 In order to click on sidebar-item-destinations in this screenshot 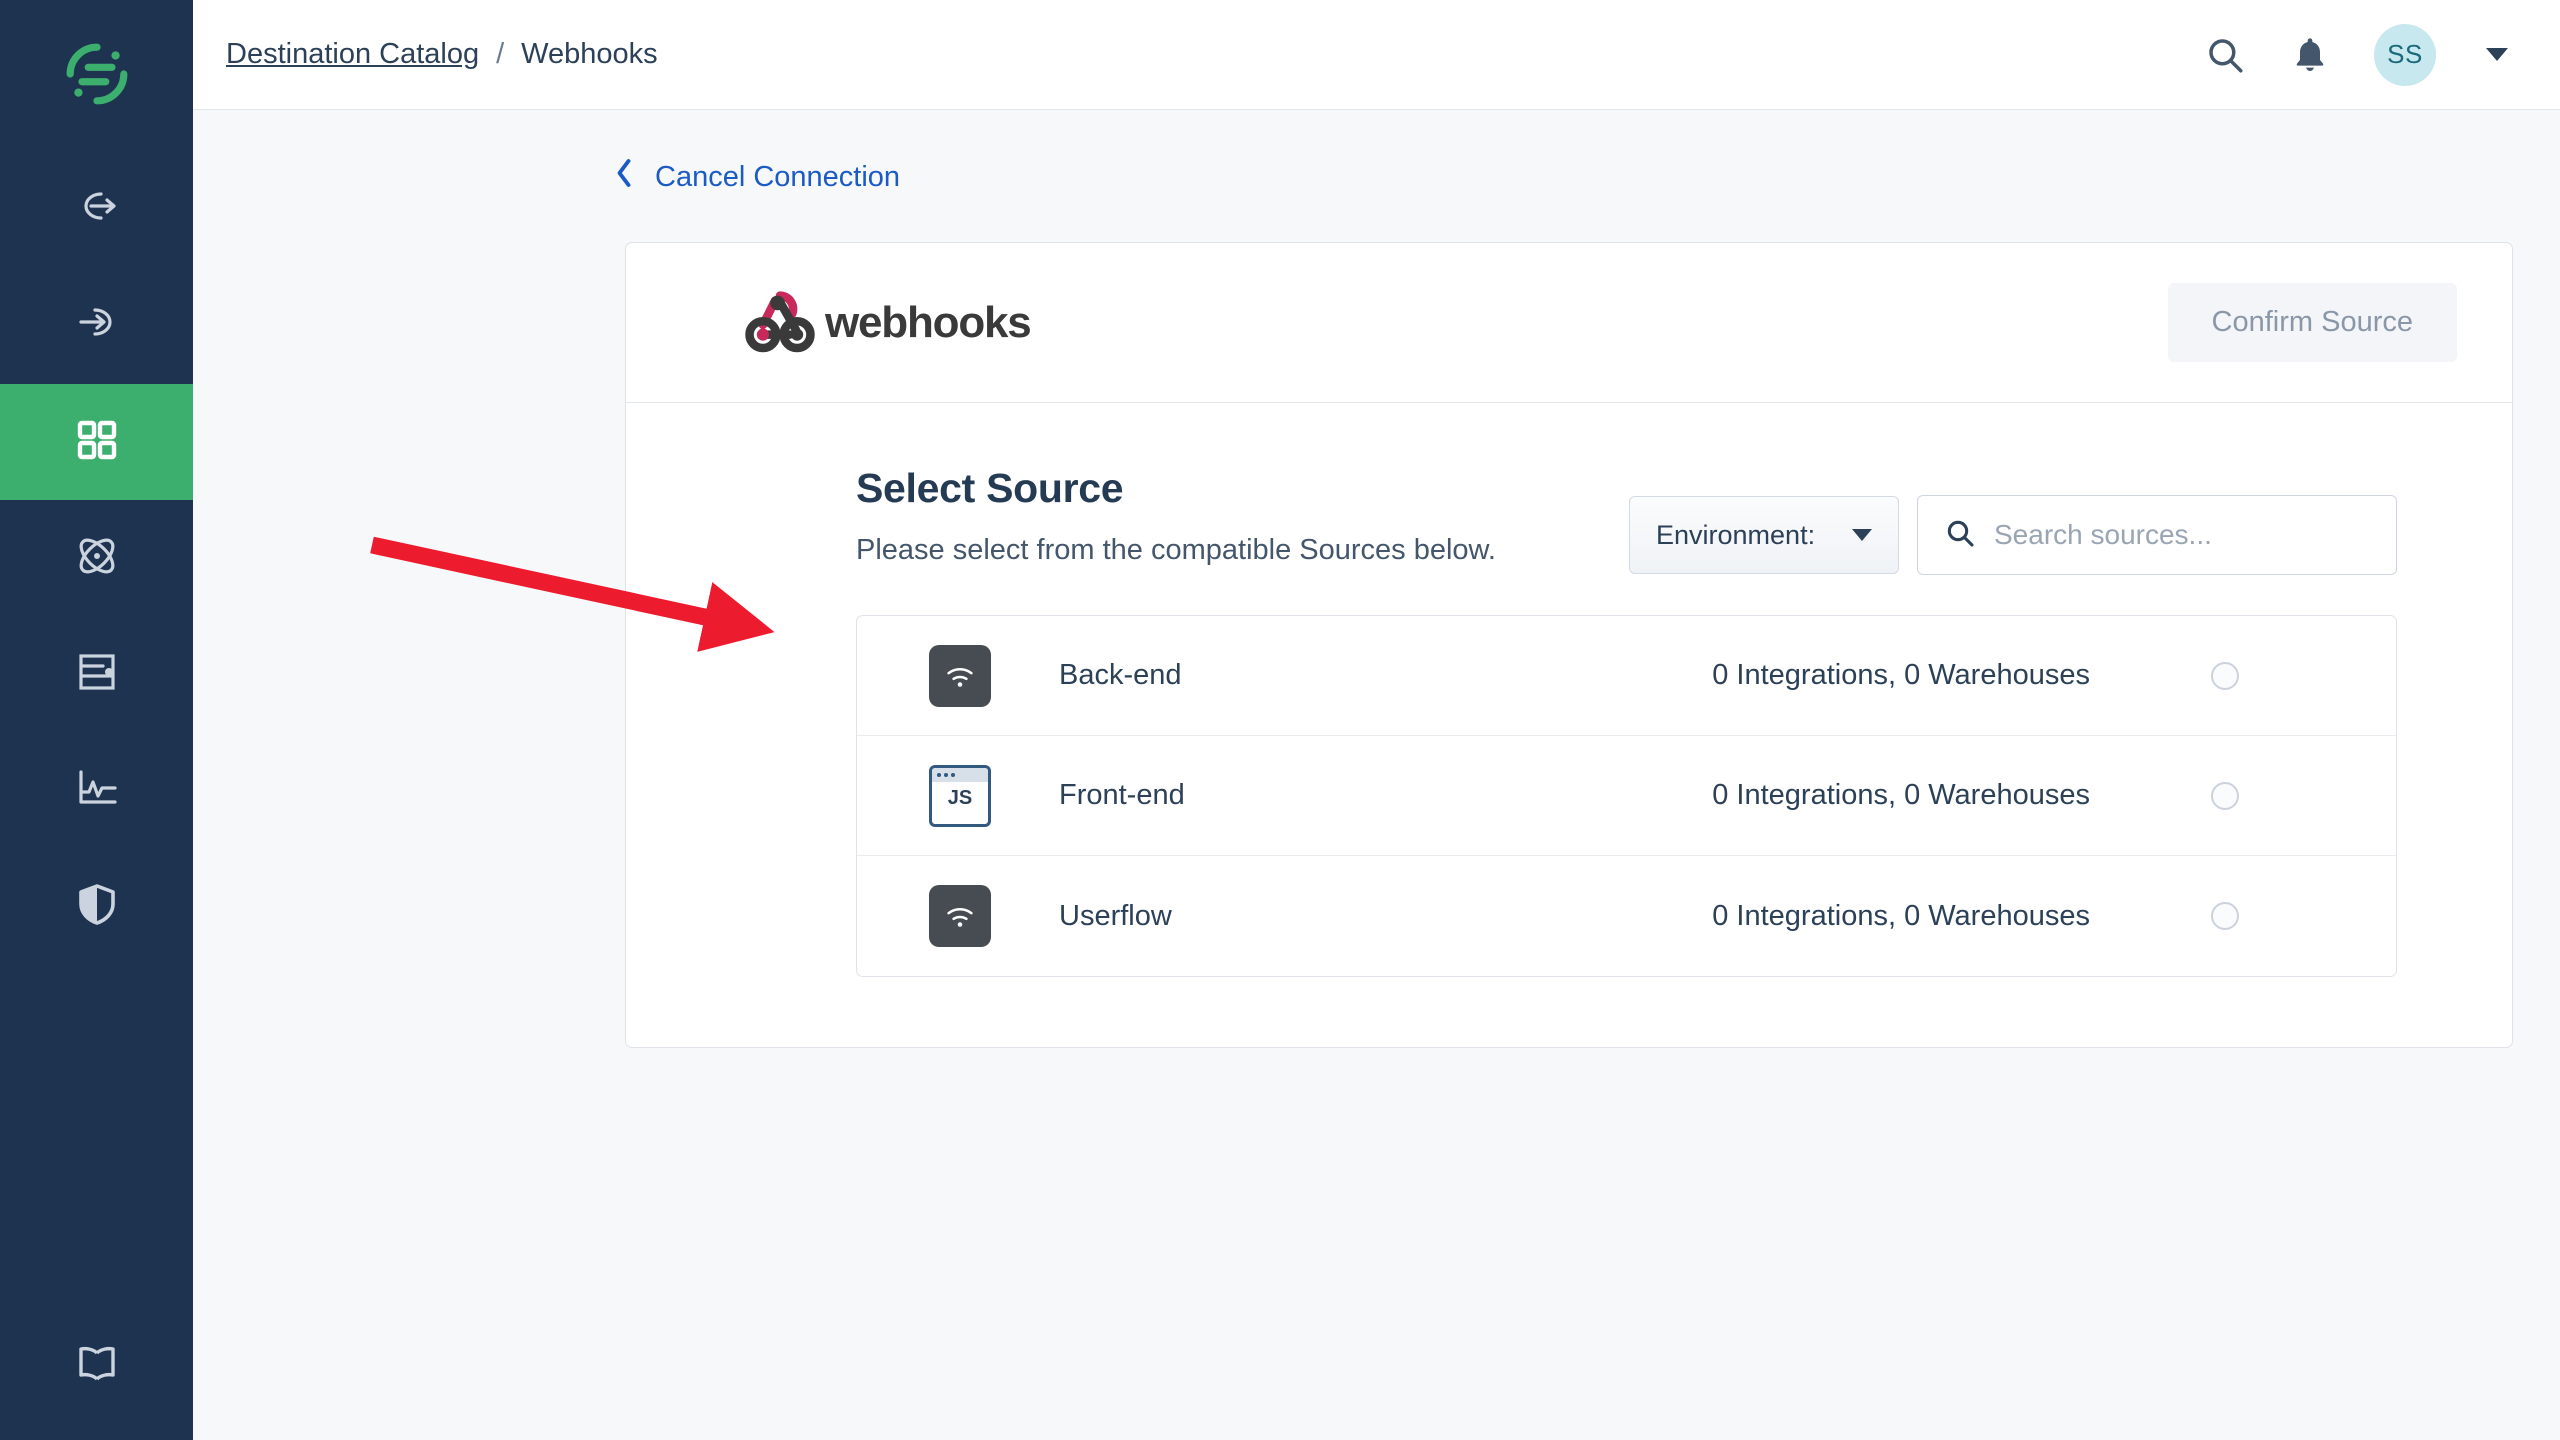, I will do `click(96, 326)`.